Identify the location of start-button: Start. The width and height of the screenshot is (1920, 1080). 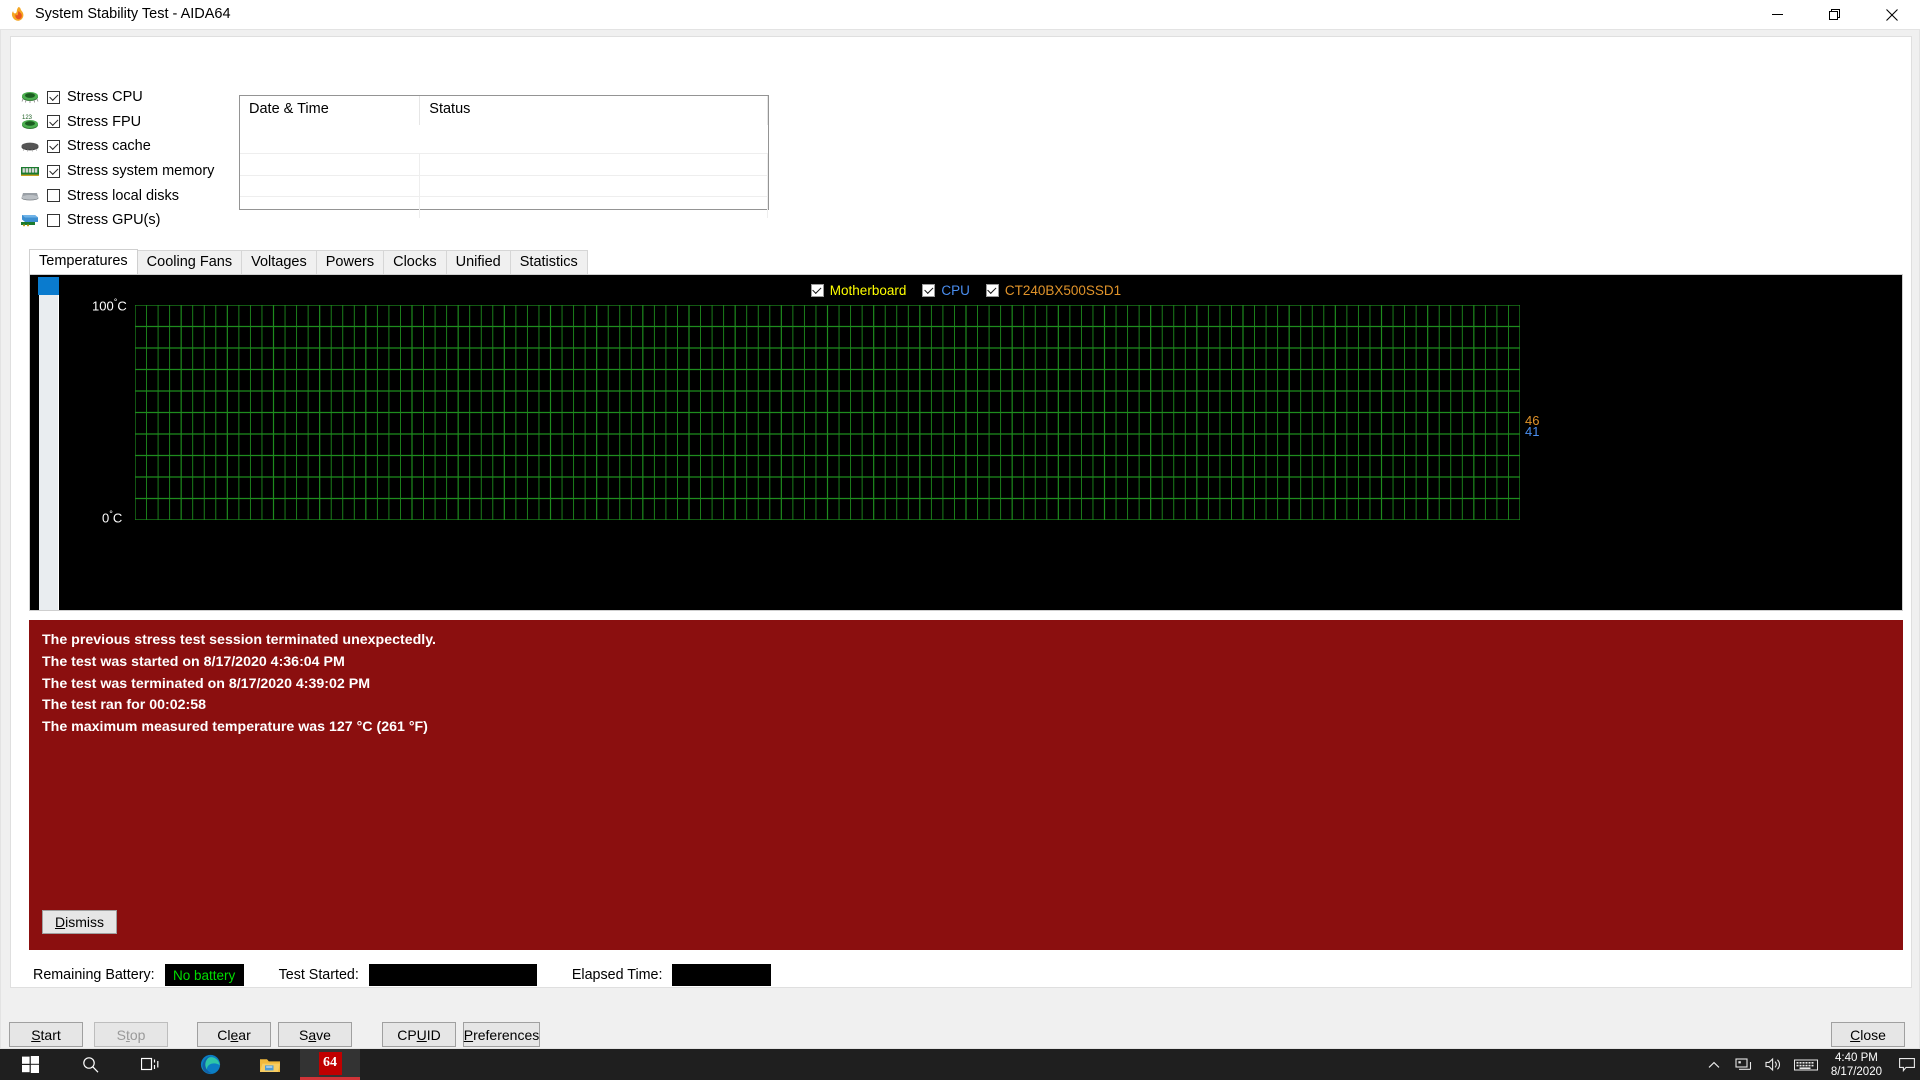
(46, 1034).